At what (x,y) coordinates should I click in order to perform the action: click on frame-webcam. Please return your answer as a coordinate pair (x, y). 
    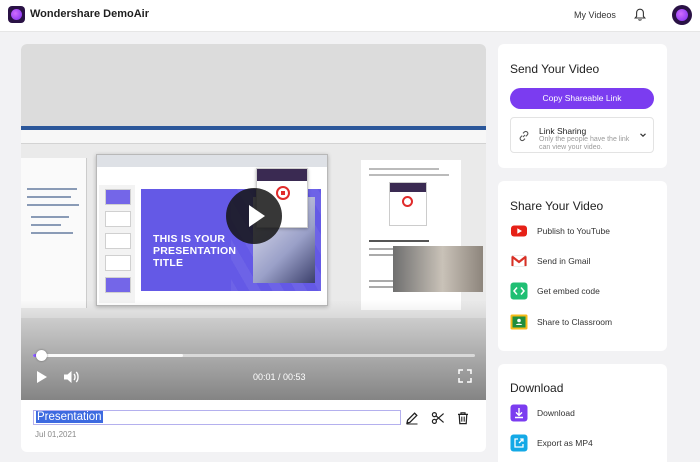
    Looking at the image, I should click on (438, 269).